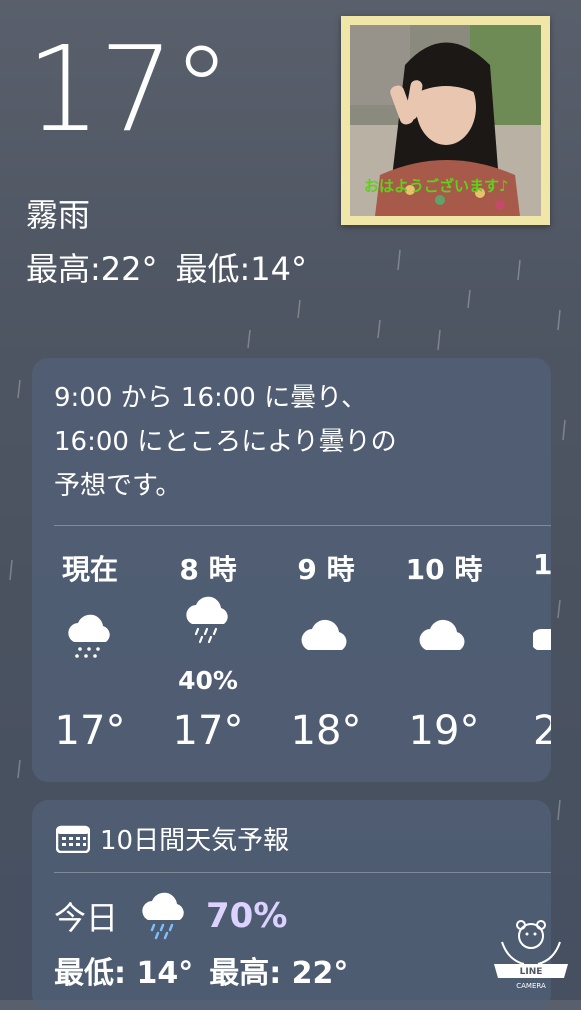 This screenshot has height=1010, width=581. Describe the element at coordinates (444, 731) in the screenshot. I see `hour-temperature: 19°` at that location.